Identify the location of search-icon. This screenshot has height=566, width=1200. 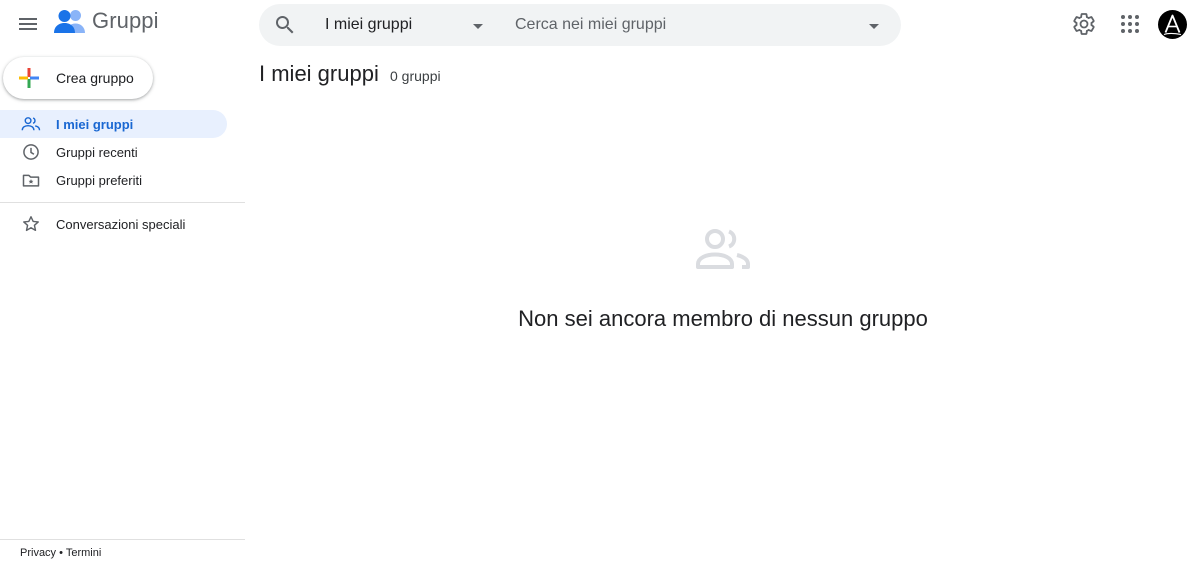
(285, 25).